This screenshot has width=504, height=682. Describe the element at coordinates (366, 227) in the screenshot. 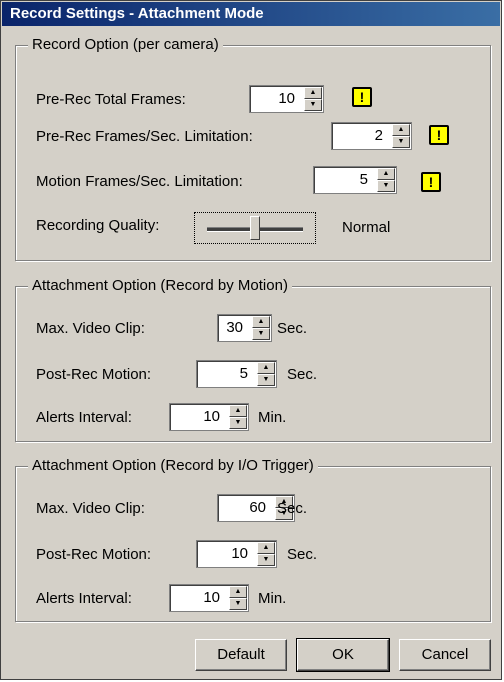

I see `recording-quality-value: Normal` at that location.